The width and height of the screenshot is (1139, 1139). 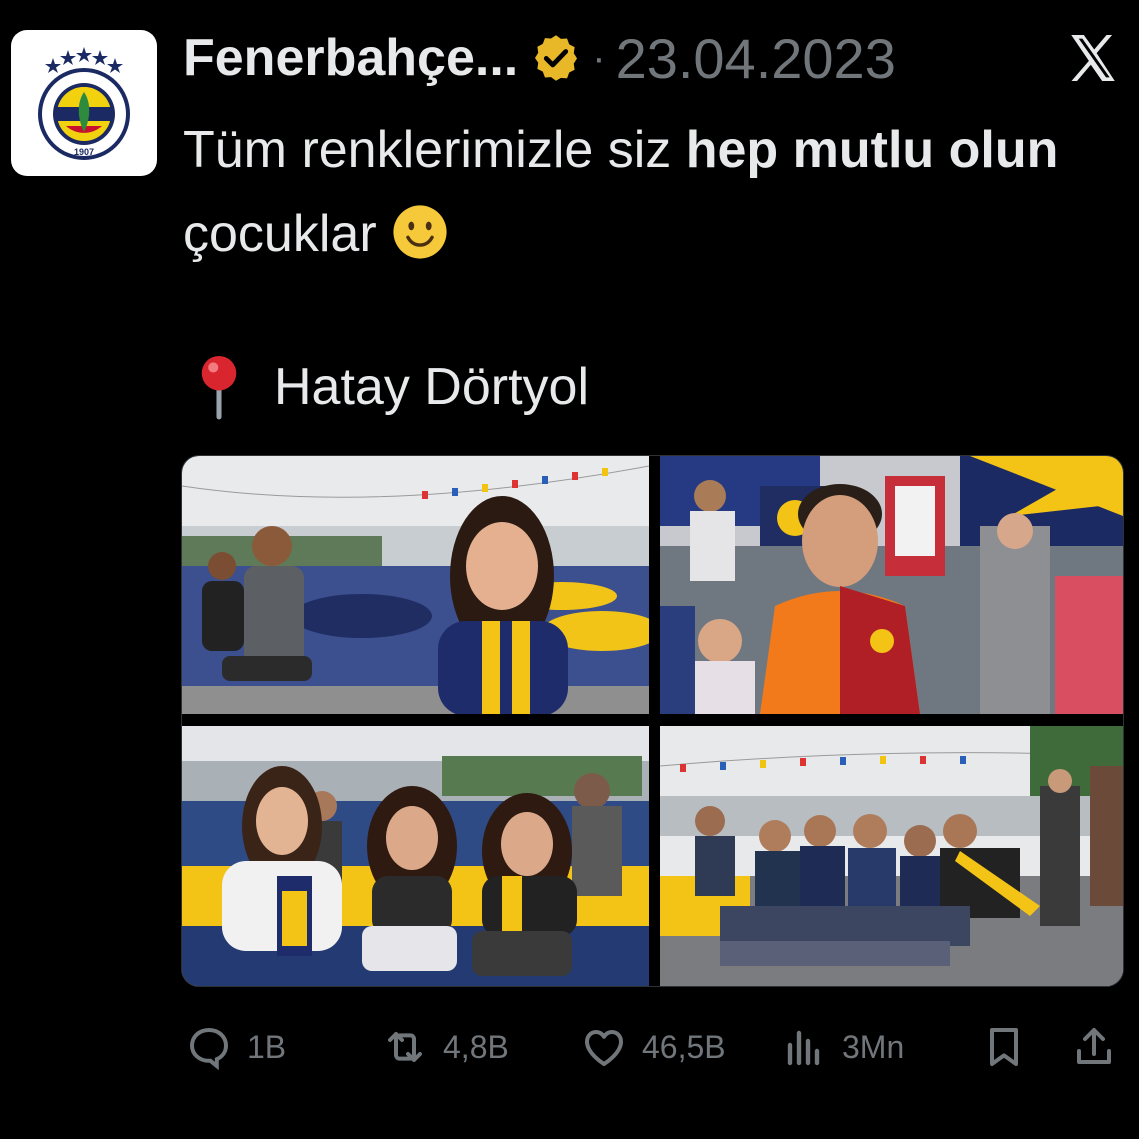 I want to click on tweet-date: 23.04.2023, so click(x=756, y=58).